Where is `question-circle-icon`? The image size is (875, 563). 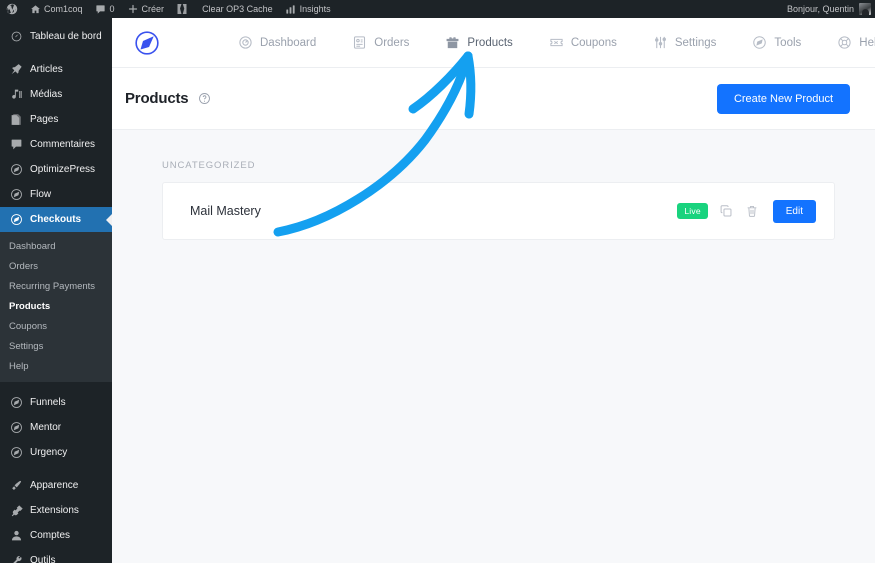
question-circle-icon is located at coordinates (204, 98).